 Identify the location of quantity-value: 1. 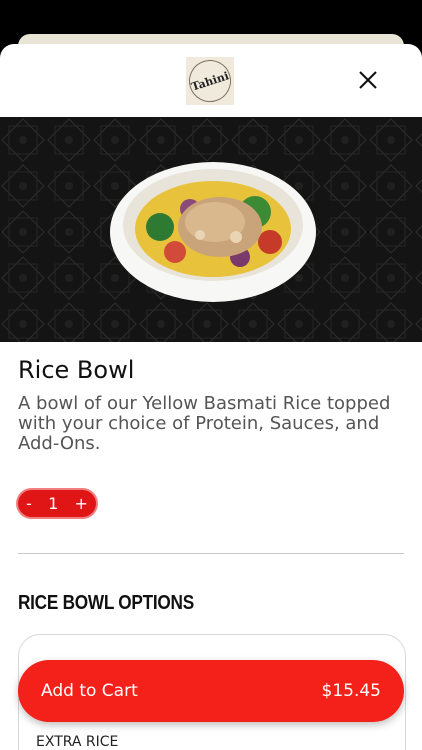
(53, 503).